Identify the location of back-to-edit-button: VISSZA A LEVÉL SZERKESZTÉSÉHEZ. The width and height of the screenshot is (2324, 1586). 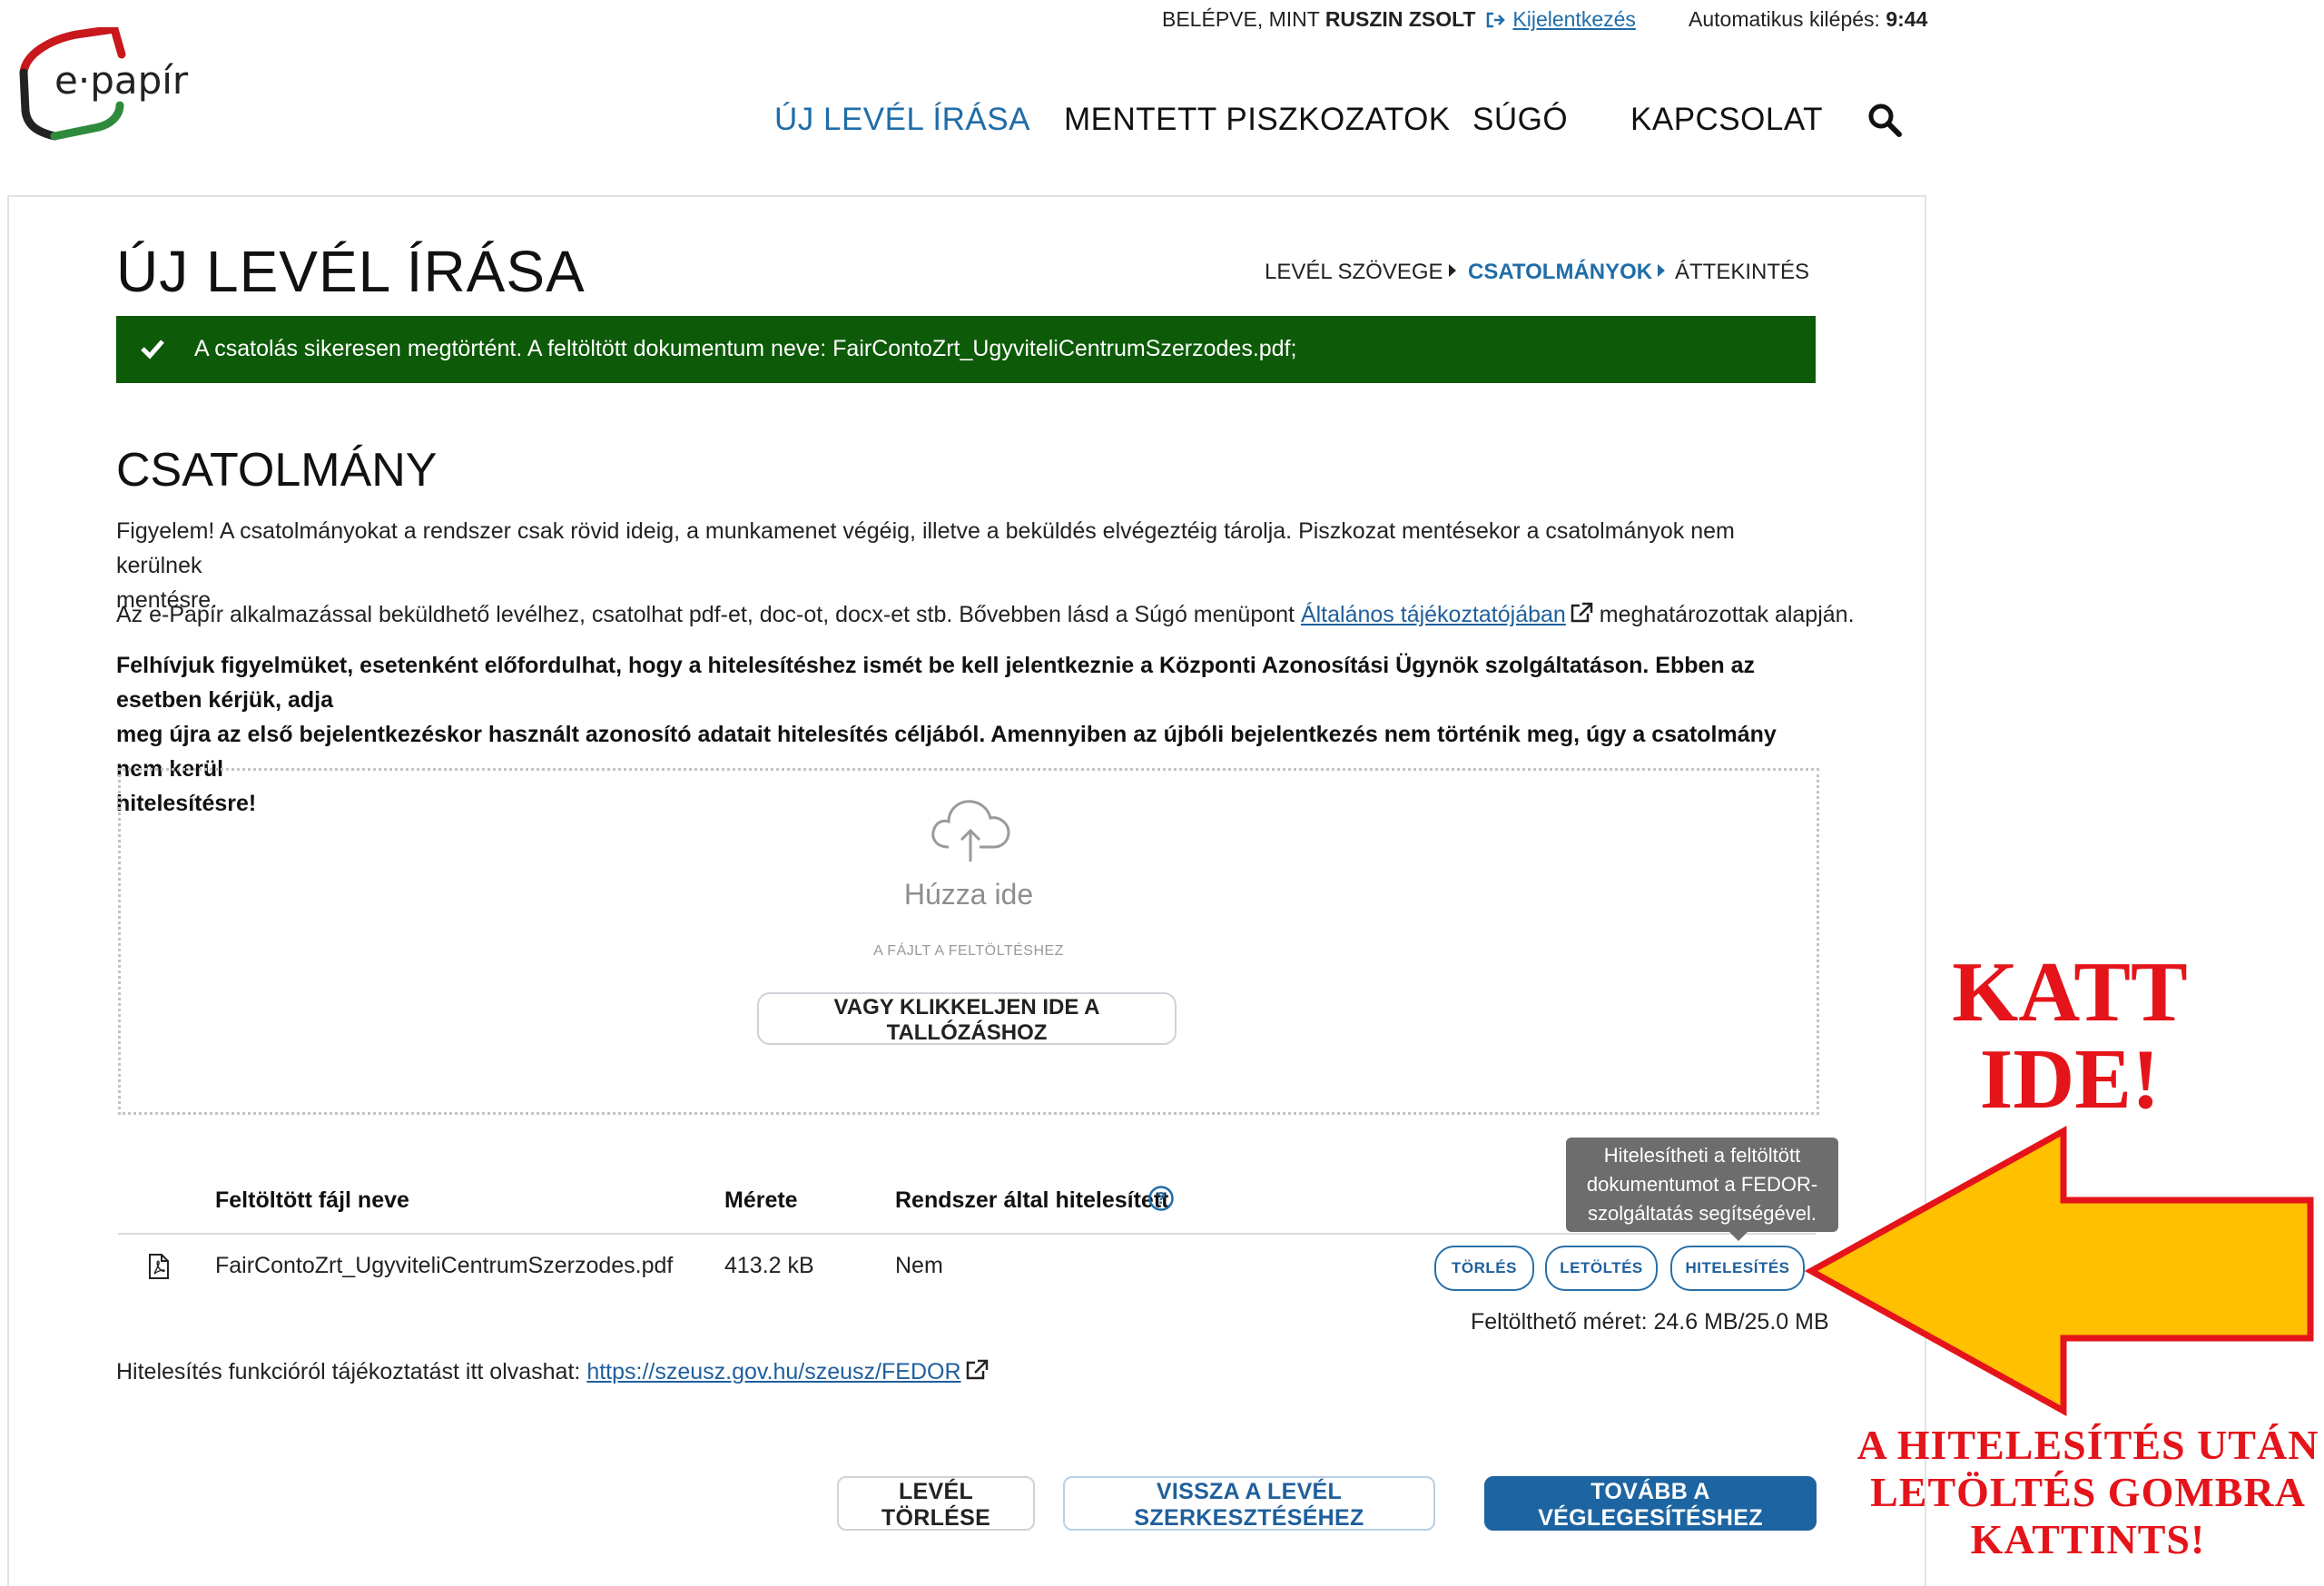
(1249, 1504).